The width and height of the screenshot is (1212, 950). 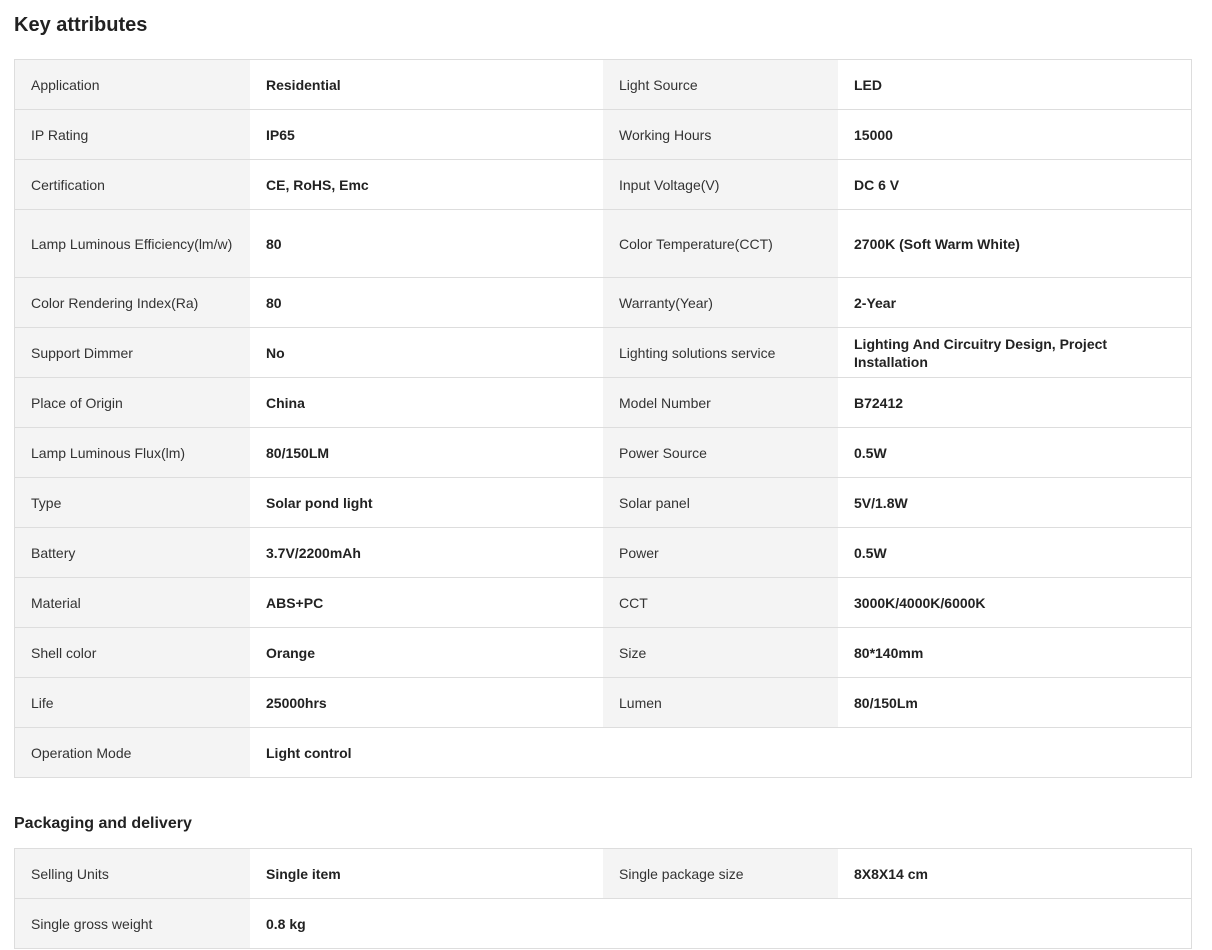 I want to click on attribute-label: Type, so click(x=132, y=502).